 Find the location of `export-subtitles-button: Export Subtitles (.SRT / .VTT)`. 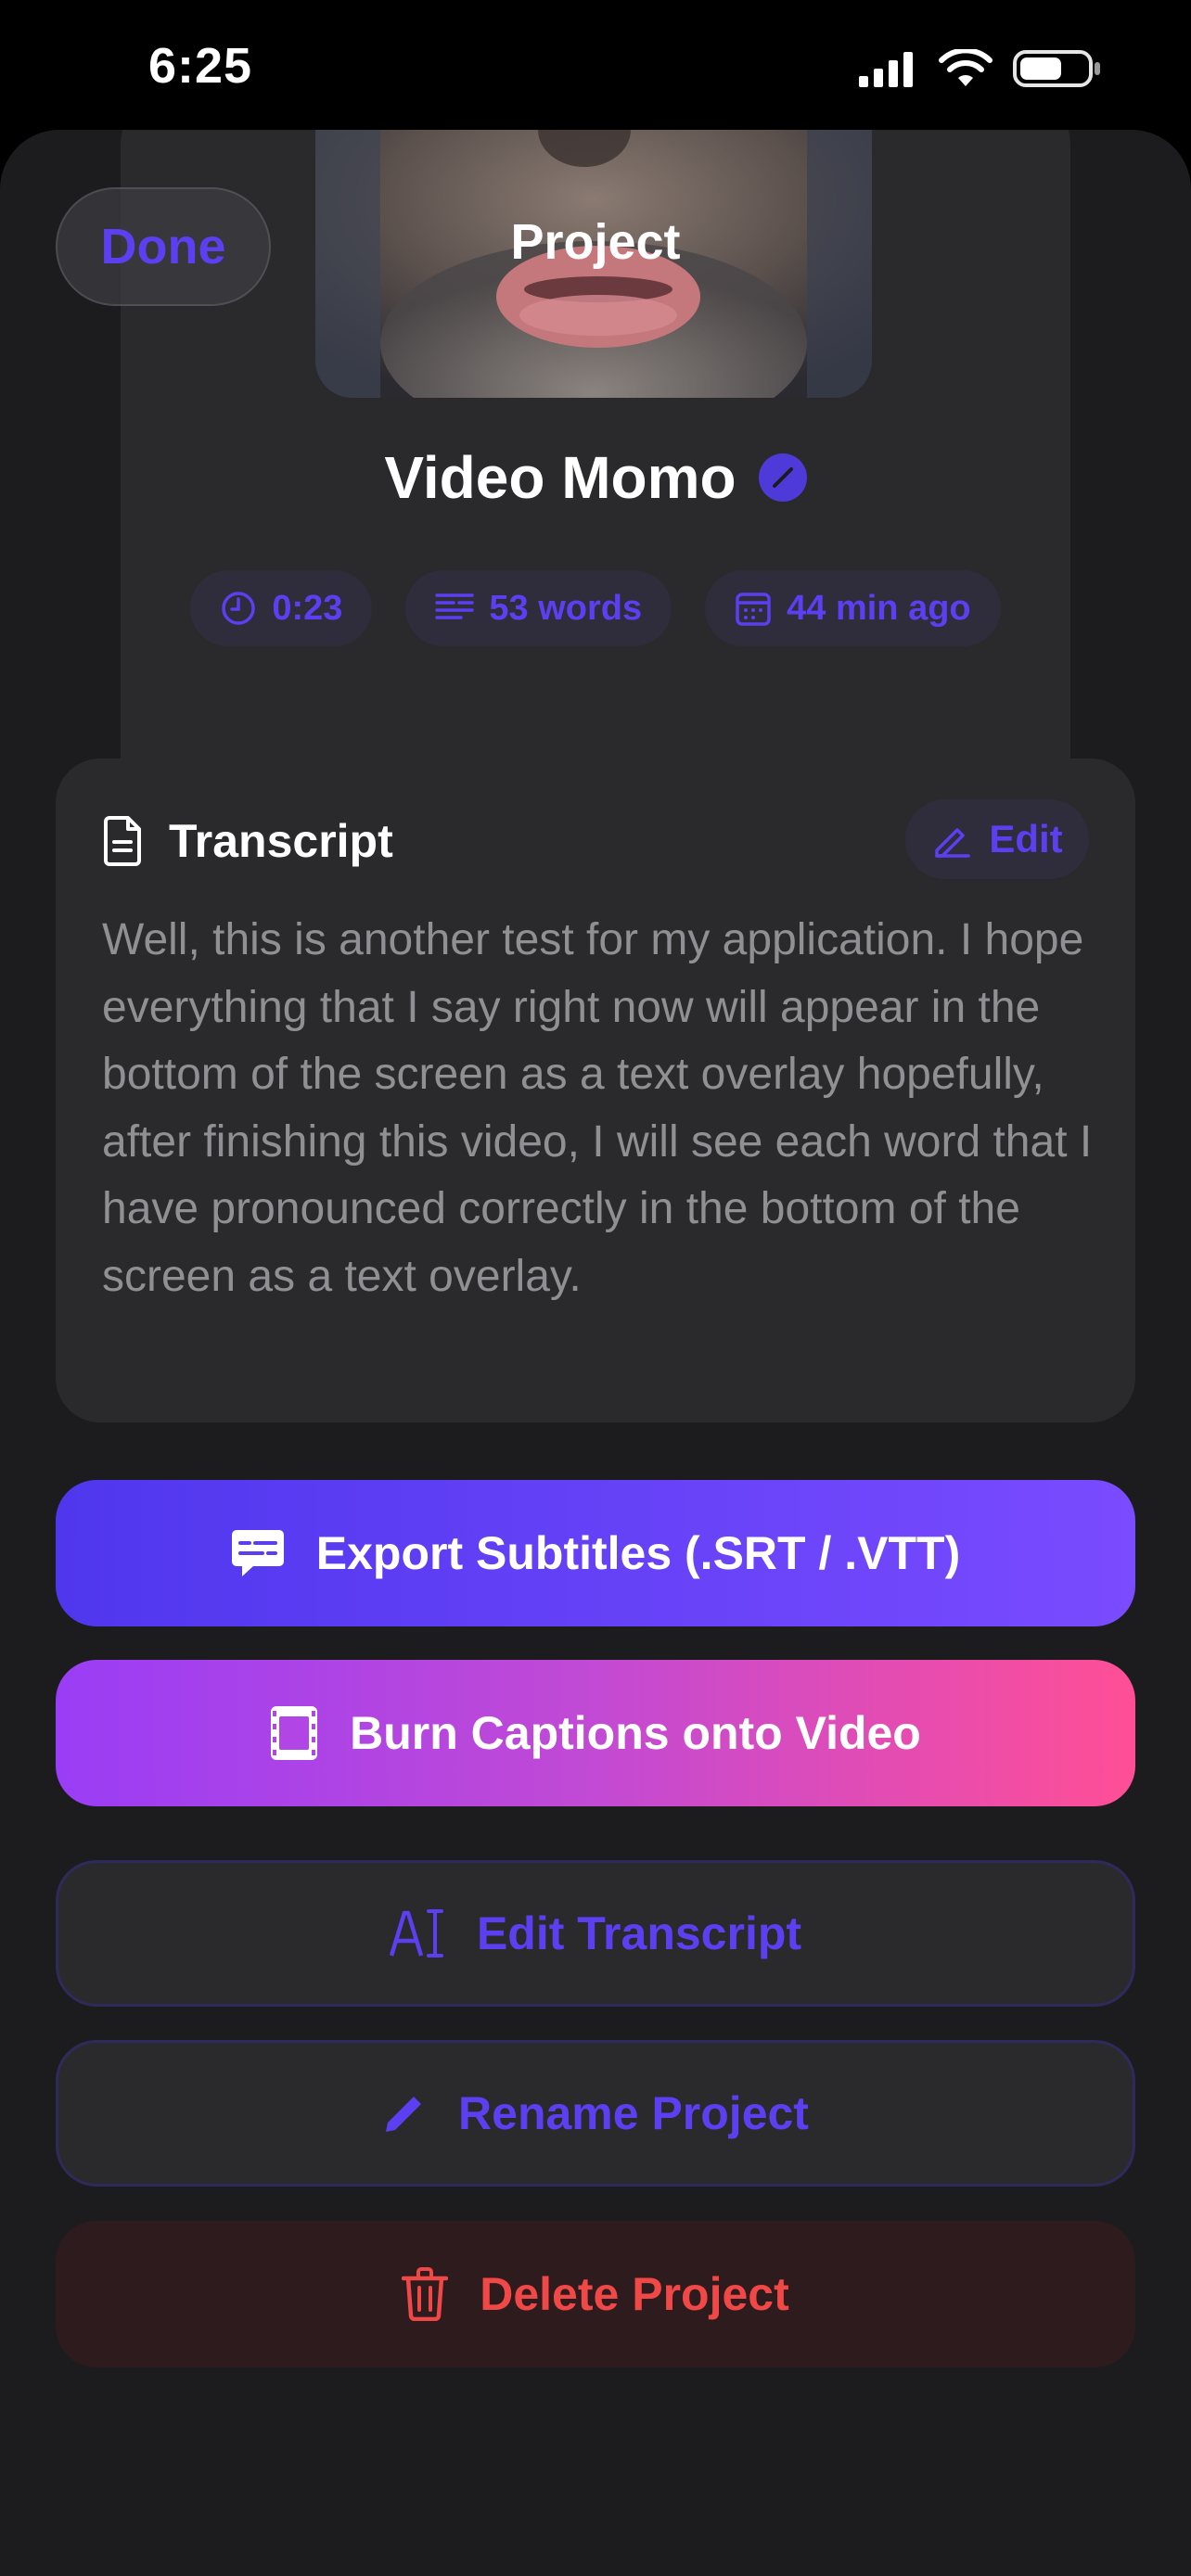

export-subtitles-button: Export Subtitles (.SRT / .VTT) is located at coordinates (595, 1553).